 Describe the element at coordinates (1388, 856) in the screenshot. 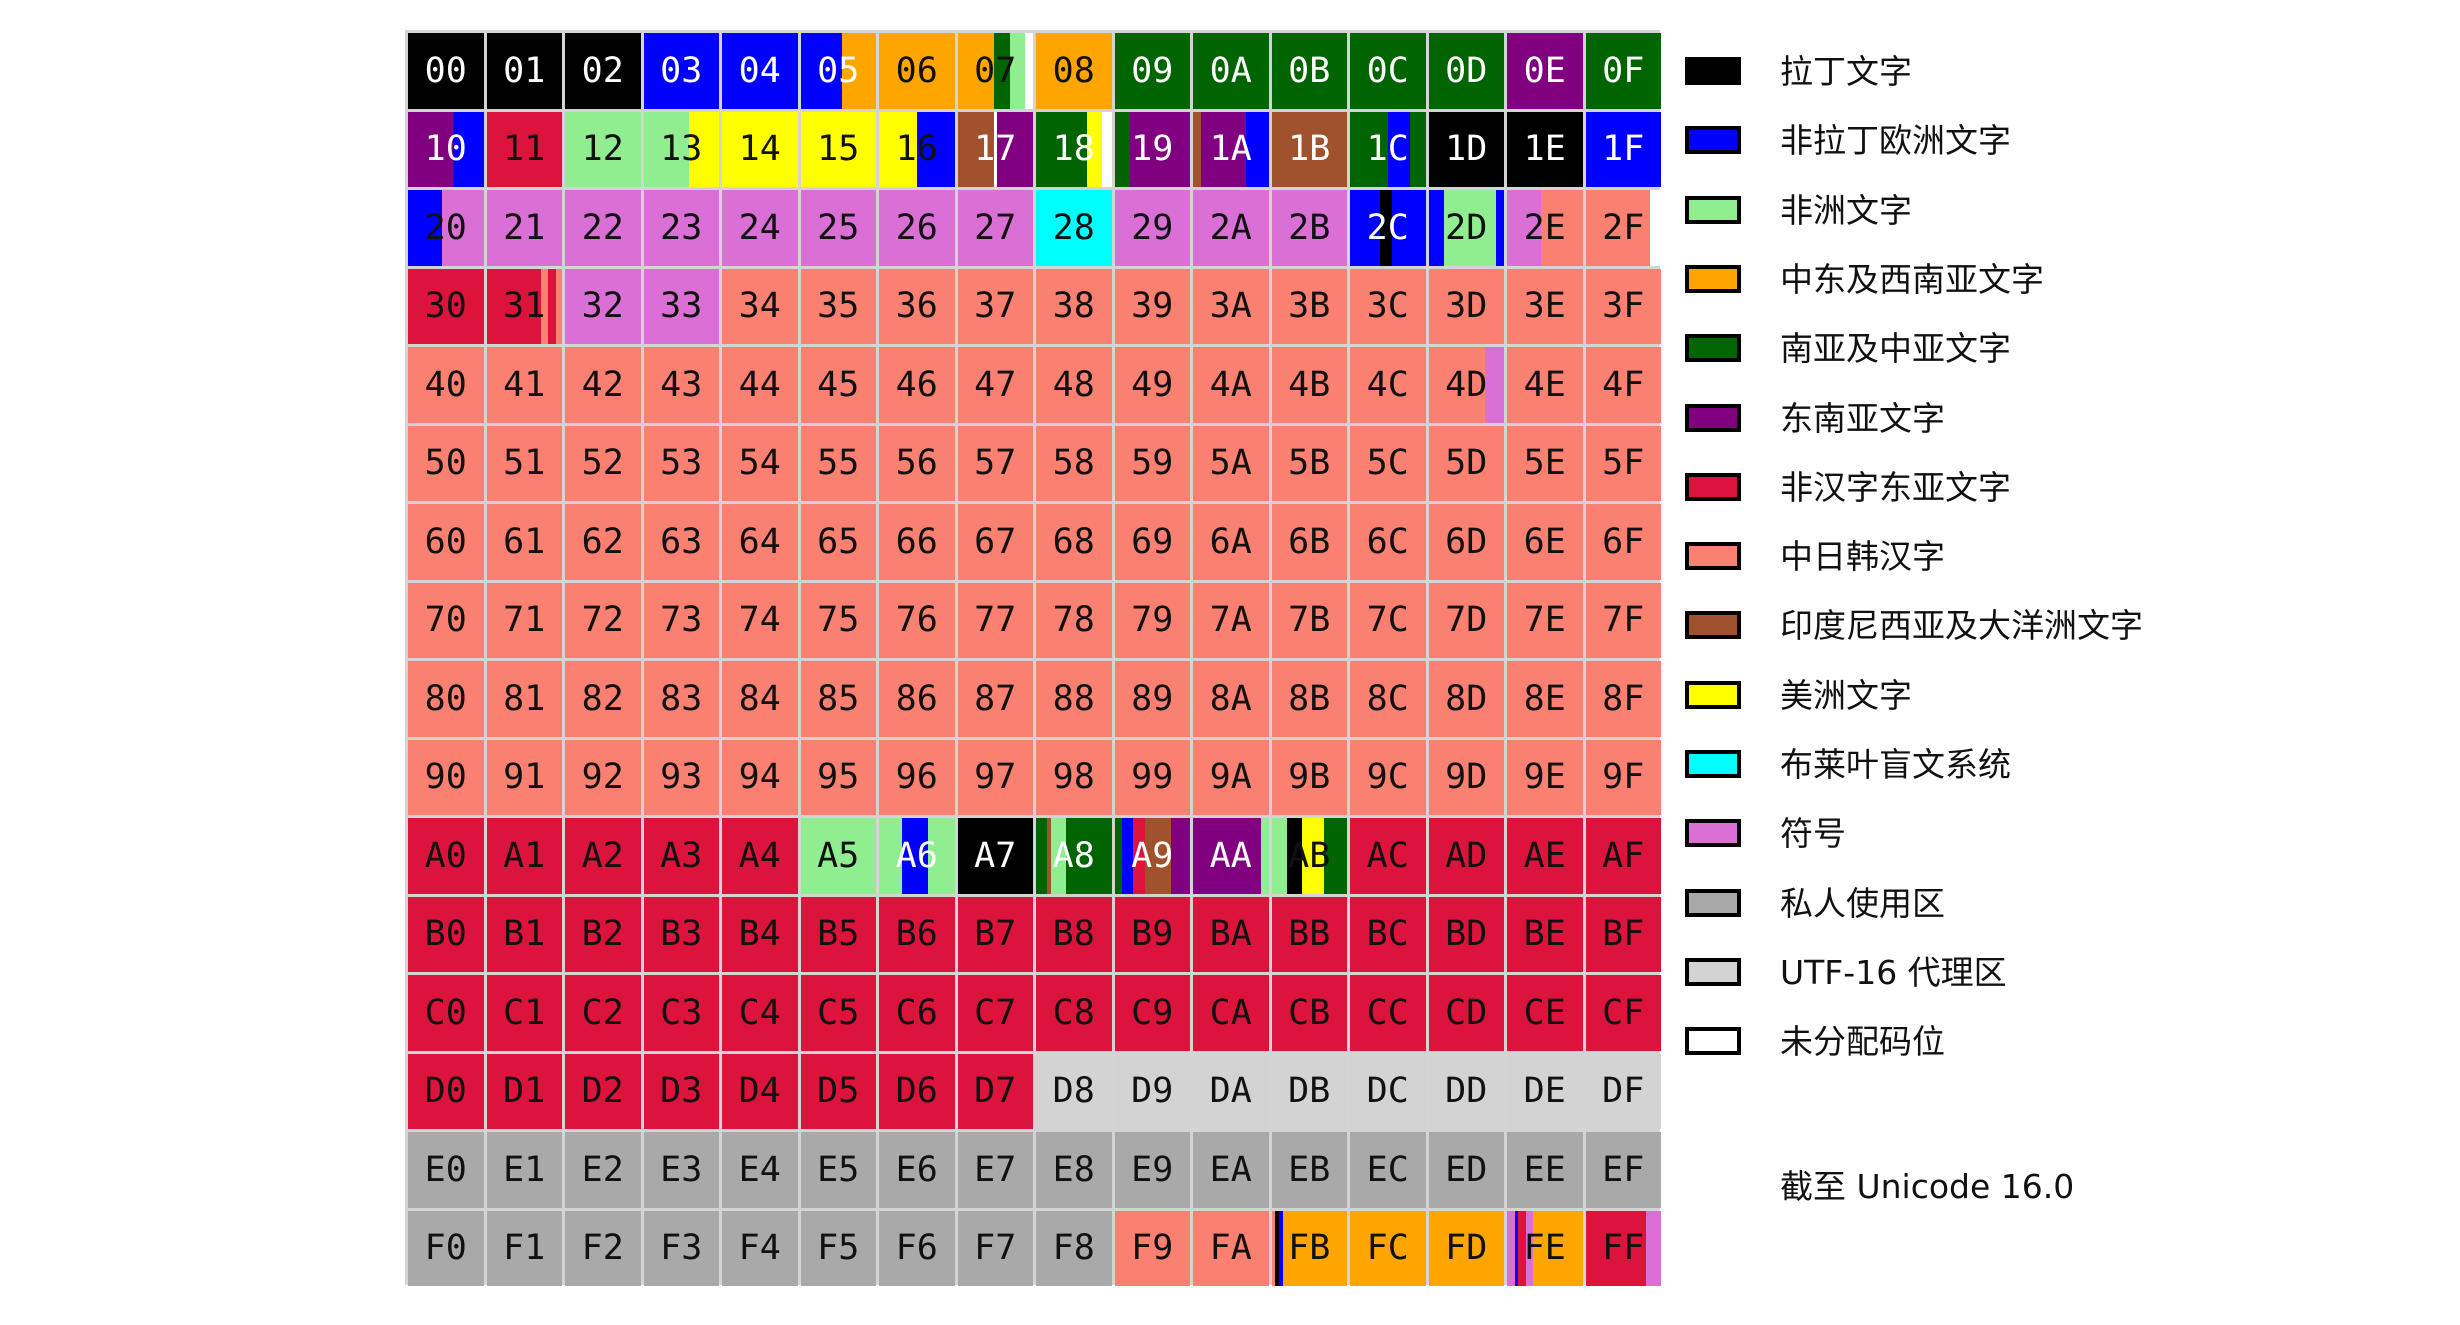

I see `block-cell-AC: AC` at that location.